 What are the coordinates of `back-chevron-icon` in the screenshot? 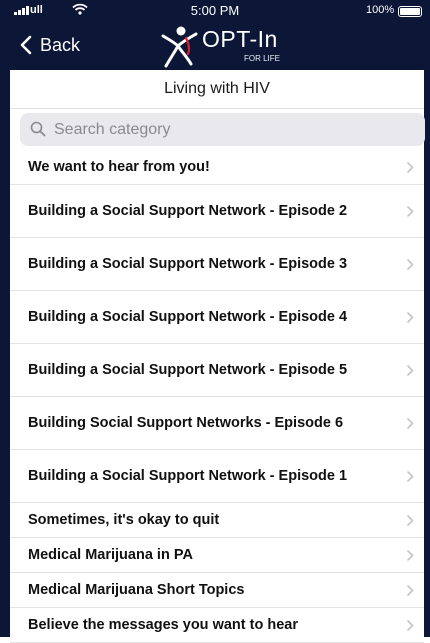 It's located at (26, 45).